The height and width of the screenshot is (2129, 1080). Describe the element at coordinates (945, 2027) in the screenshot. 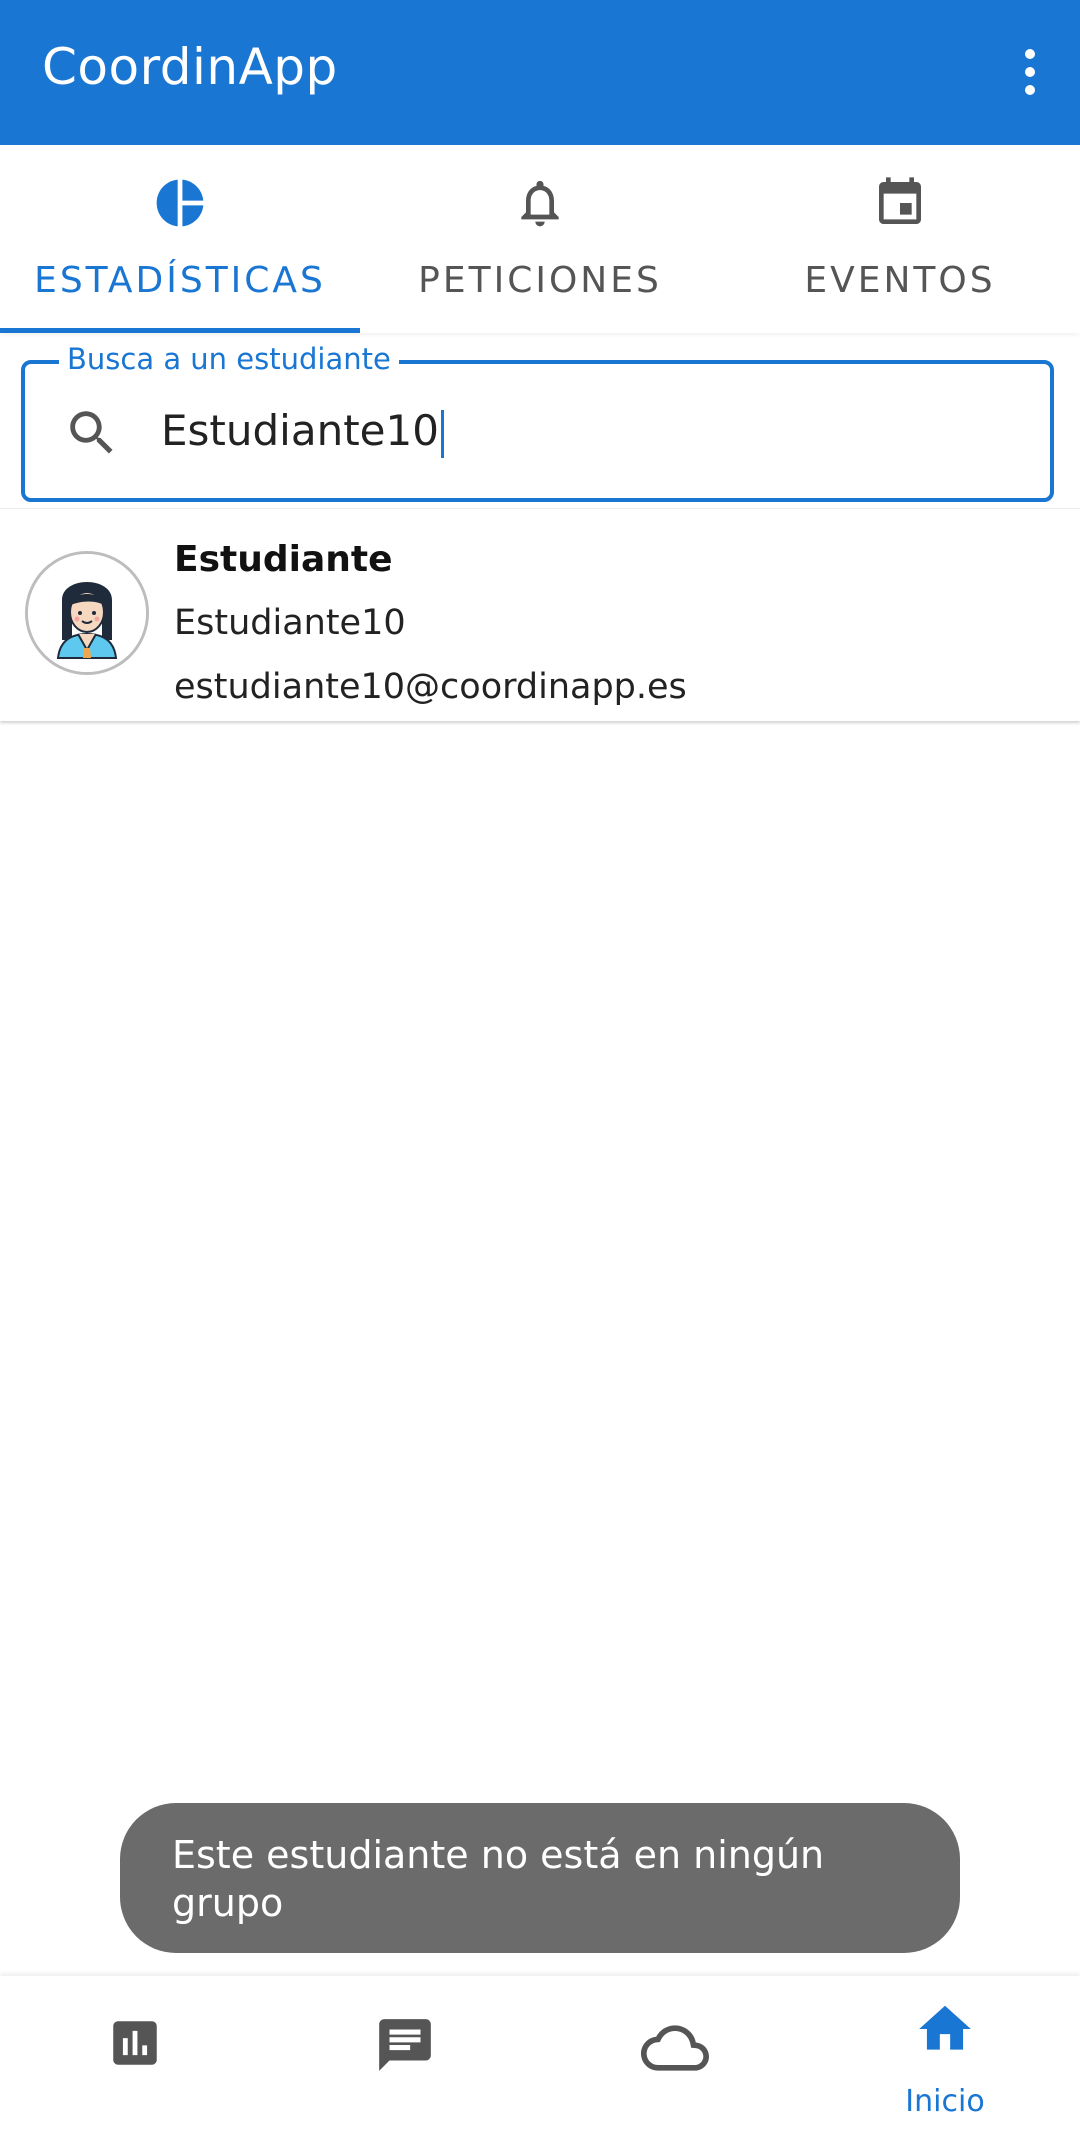

I see `home-icon` at that location.